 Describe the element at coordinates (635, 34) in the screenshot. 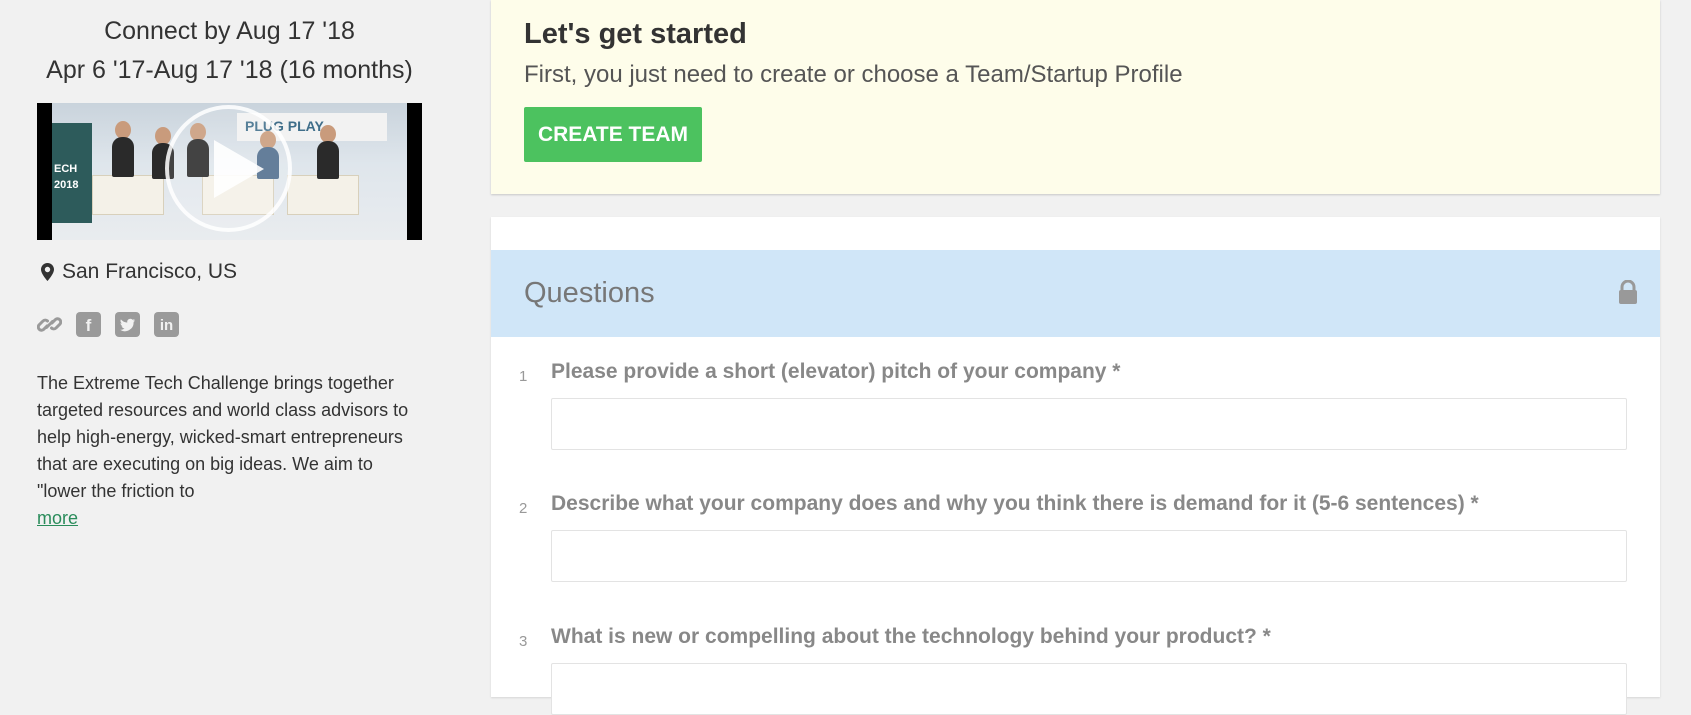

I see `get-started-title: Let's get started` at that location.